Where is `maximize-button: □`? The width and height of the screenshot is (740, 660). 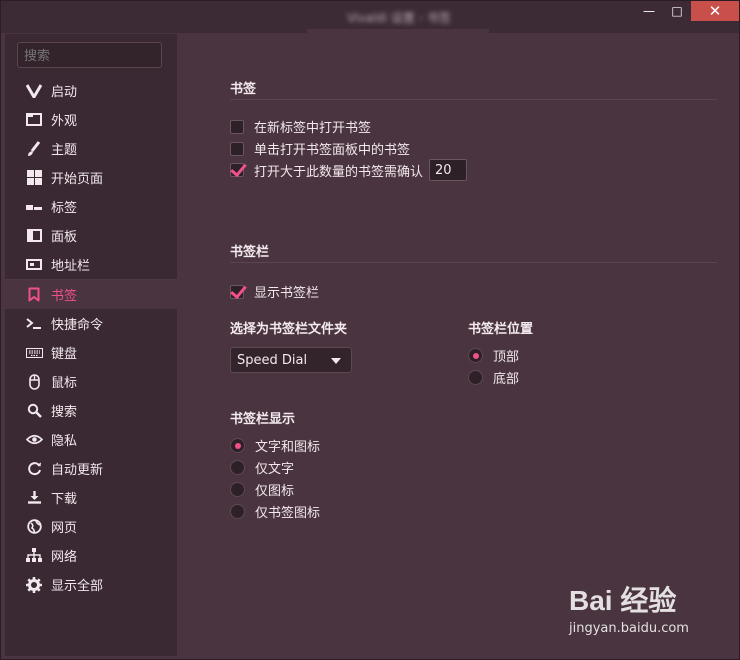 maximize-button: □ is located at coordinates (677, 11).